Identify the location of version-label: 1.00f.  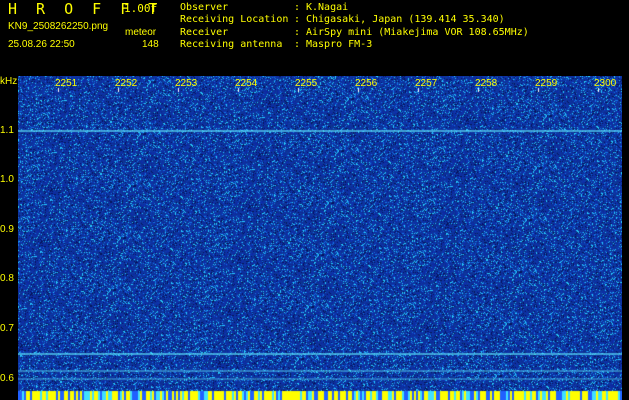
(141, 8).